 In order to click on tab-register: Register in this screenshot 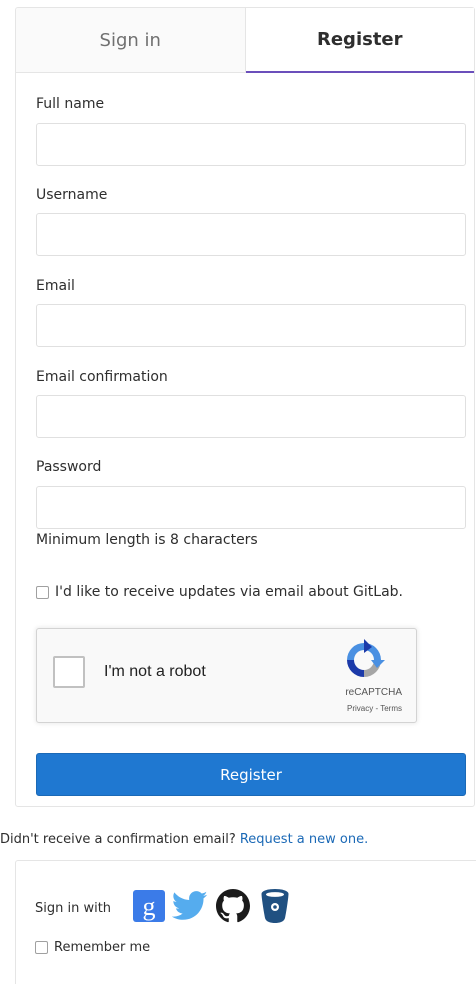, I will do `click(359, 40)`.